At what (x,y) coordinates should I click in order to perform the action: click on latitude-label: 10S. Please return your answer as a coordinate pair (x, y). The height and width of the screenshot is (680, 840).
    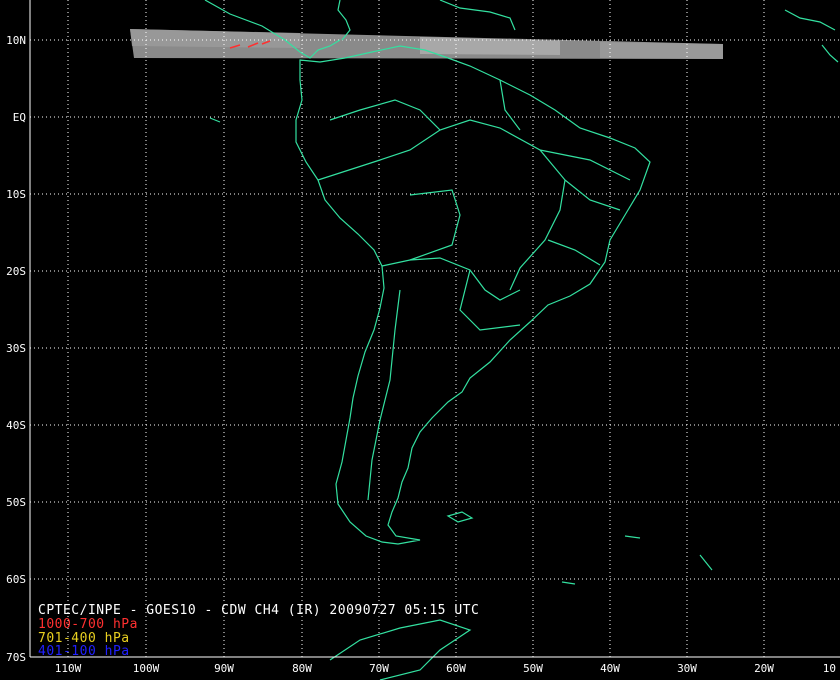
    Looking at the image, I should click on (16, 194).